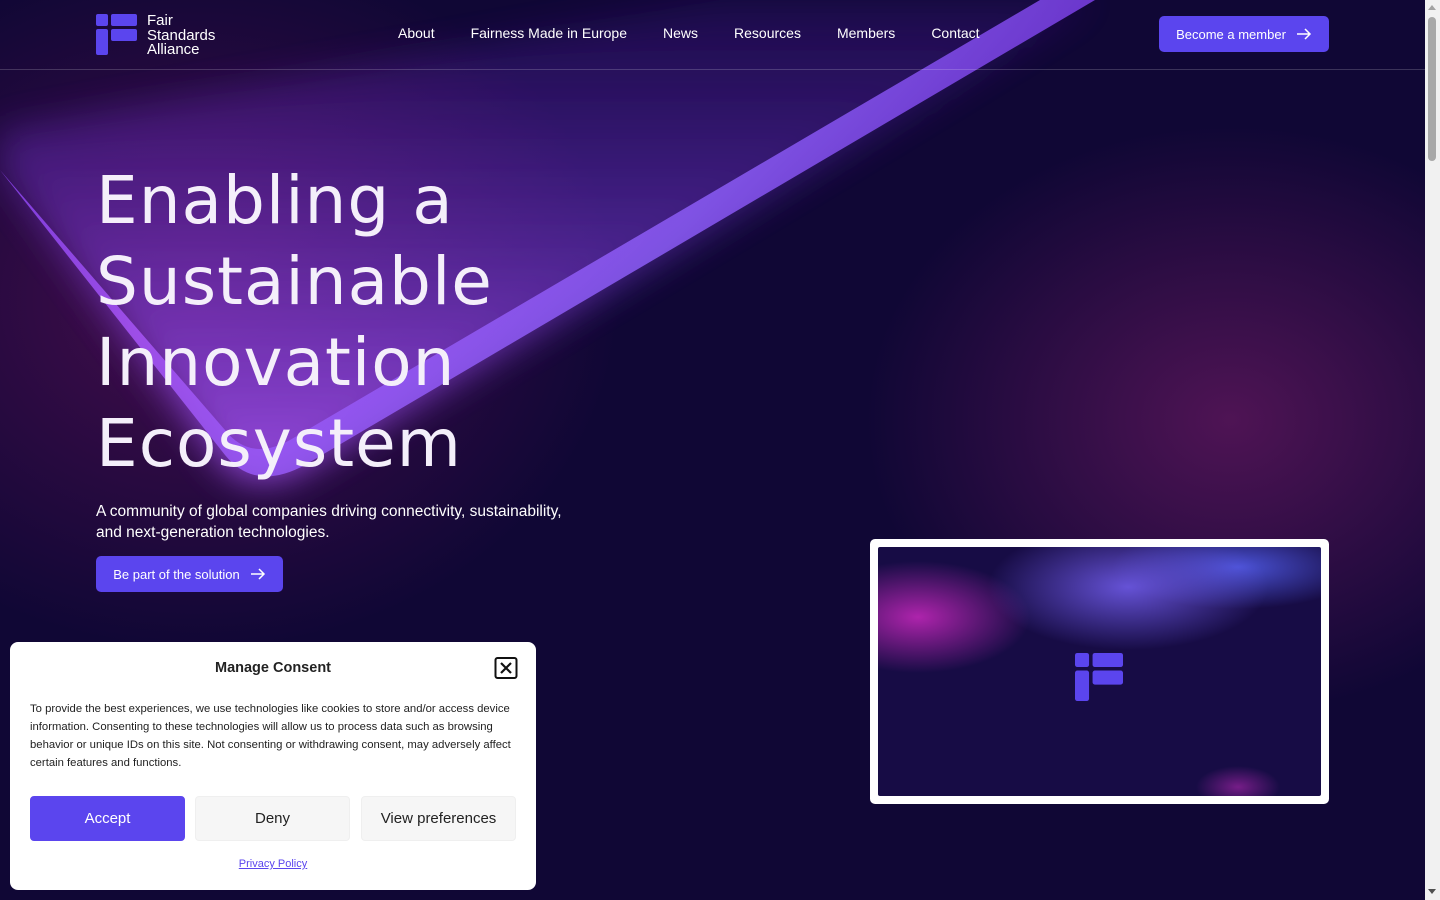 The width and height of the screenshot is (1440, 900). What do you see at coordinates (1432, 89) in the screenshot?
I see `scroll-thumb` at bounding box center [1432, 89].